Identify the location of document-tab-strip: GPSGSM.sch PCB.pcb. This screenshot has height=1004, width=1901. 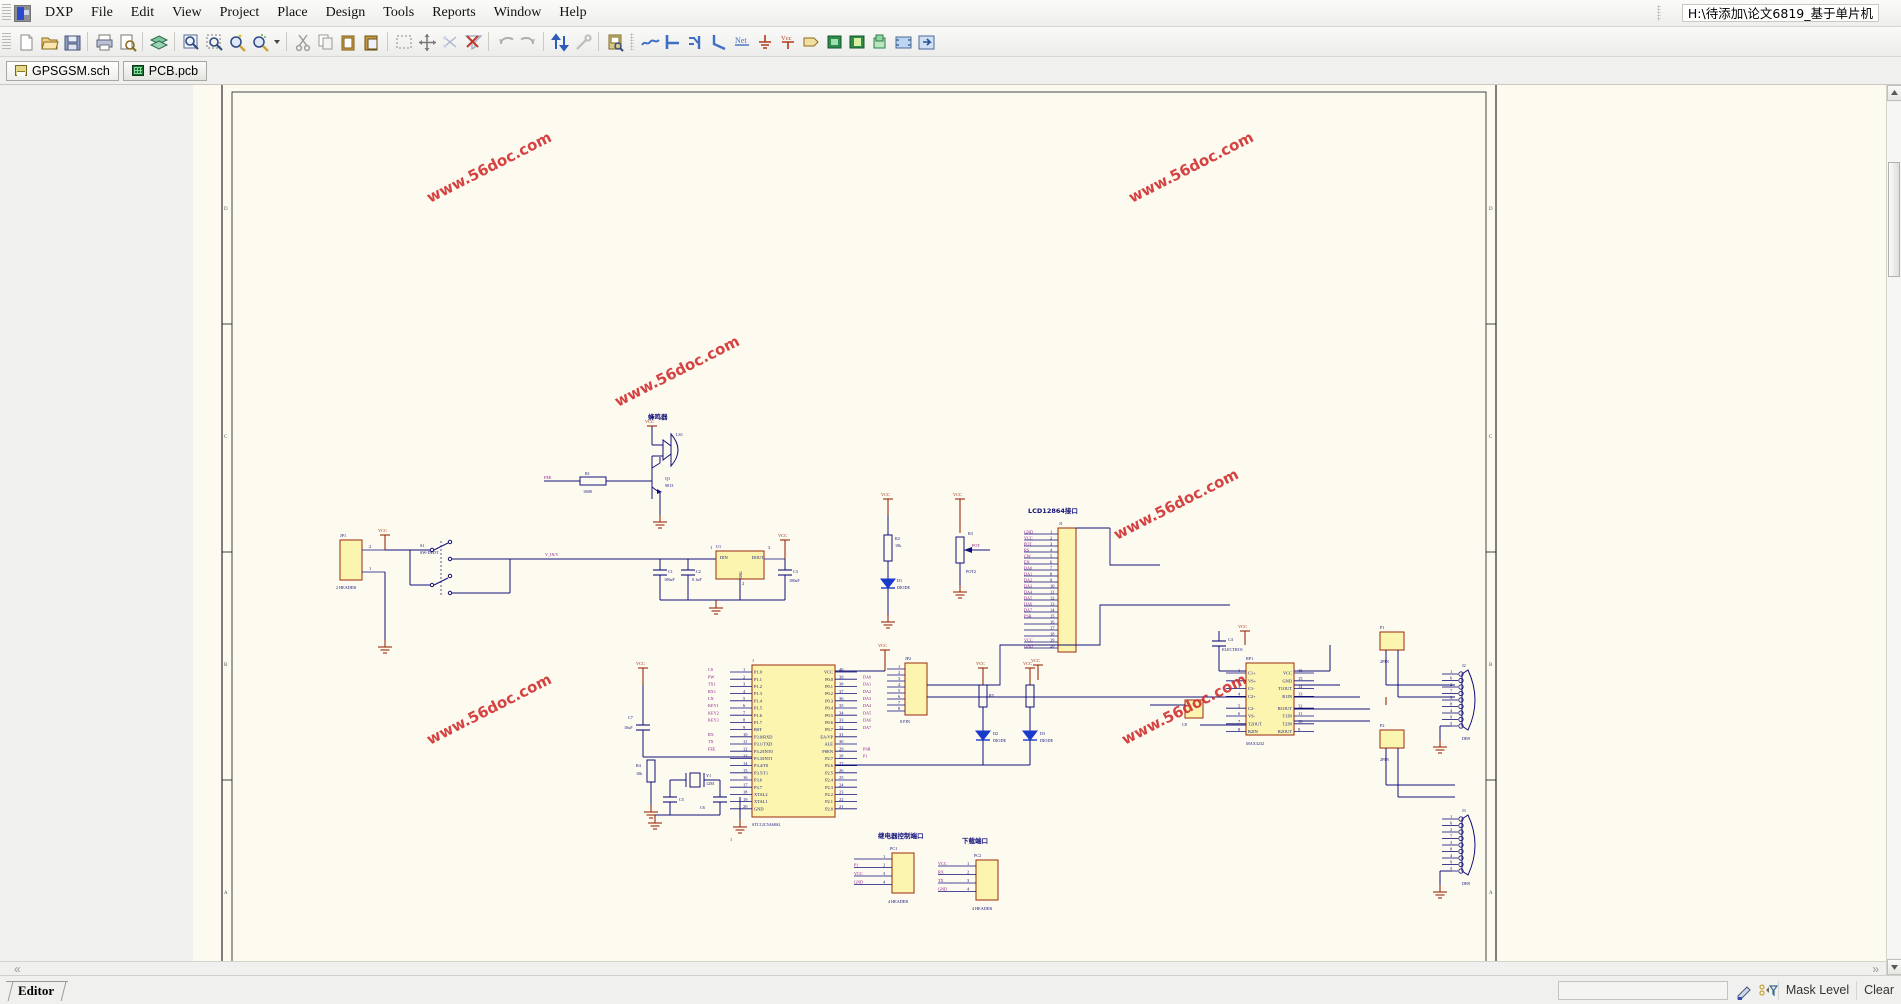
(950, 71).